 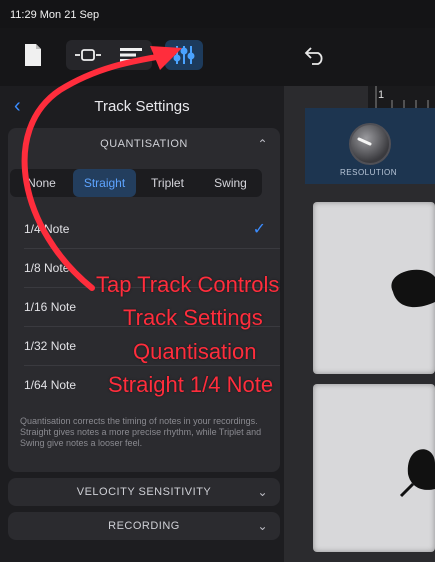 What do you see at coordinates (369, 172) in the screenshot?
I see `resolution-label: RESOLUTION` at bounding box center [369, 172].